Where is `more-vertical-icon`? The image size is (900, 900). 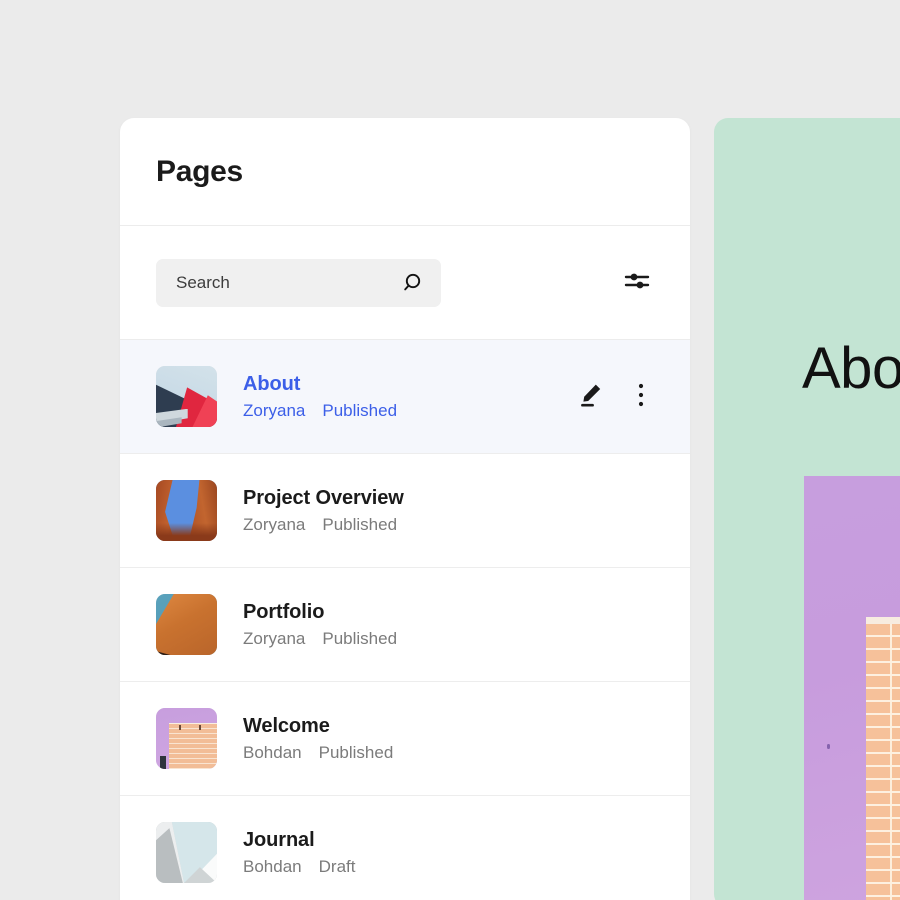
more-vertical-icon is located at coordinates (641, 396).